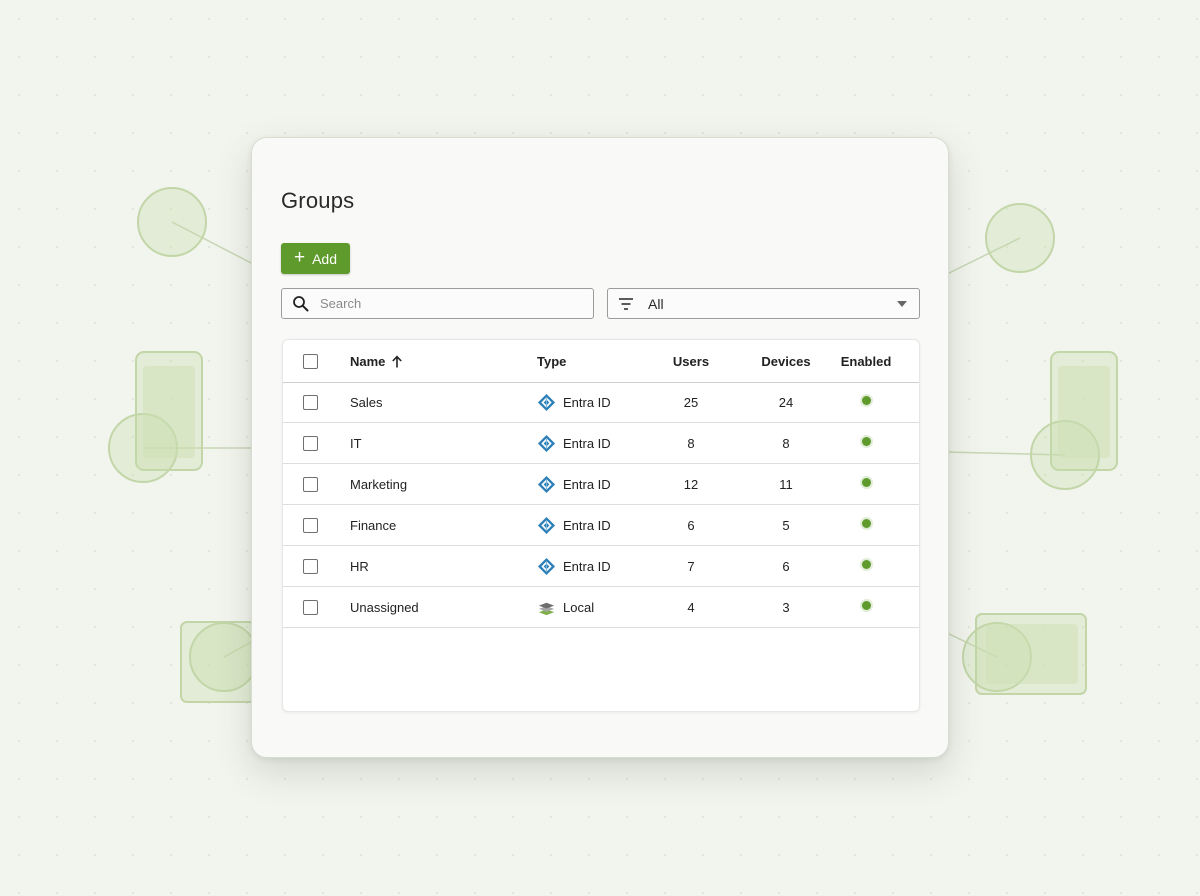 The image size is (1200, 896). Describe the element at coordinates (384, 607) in the screenshot. I see `group-name: Unassigned` at that location.